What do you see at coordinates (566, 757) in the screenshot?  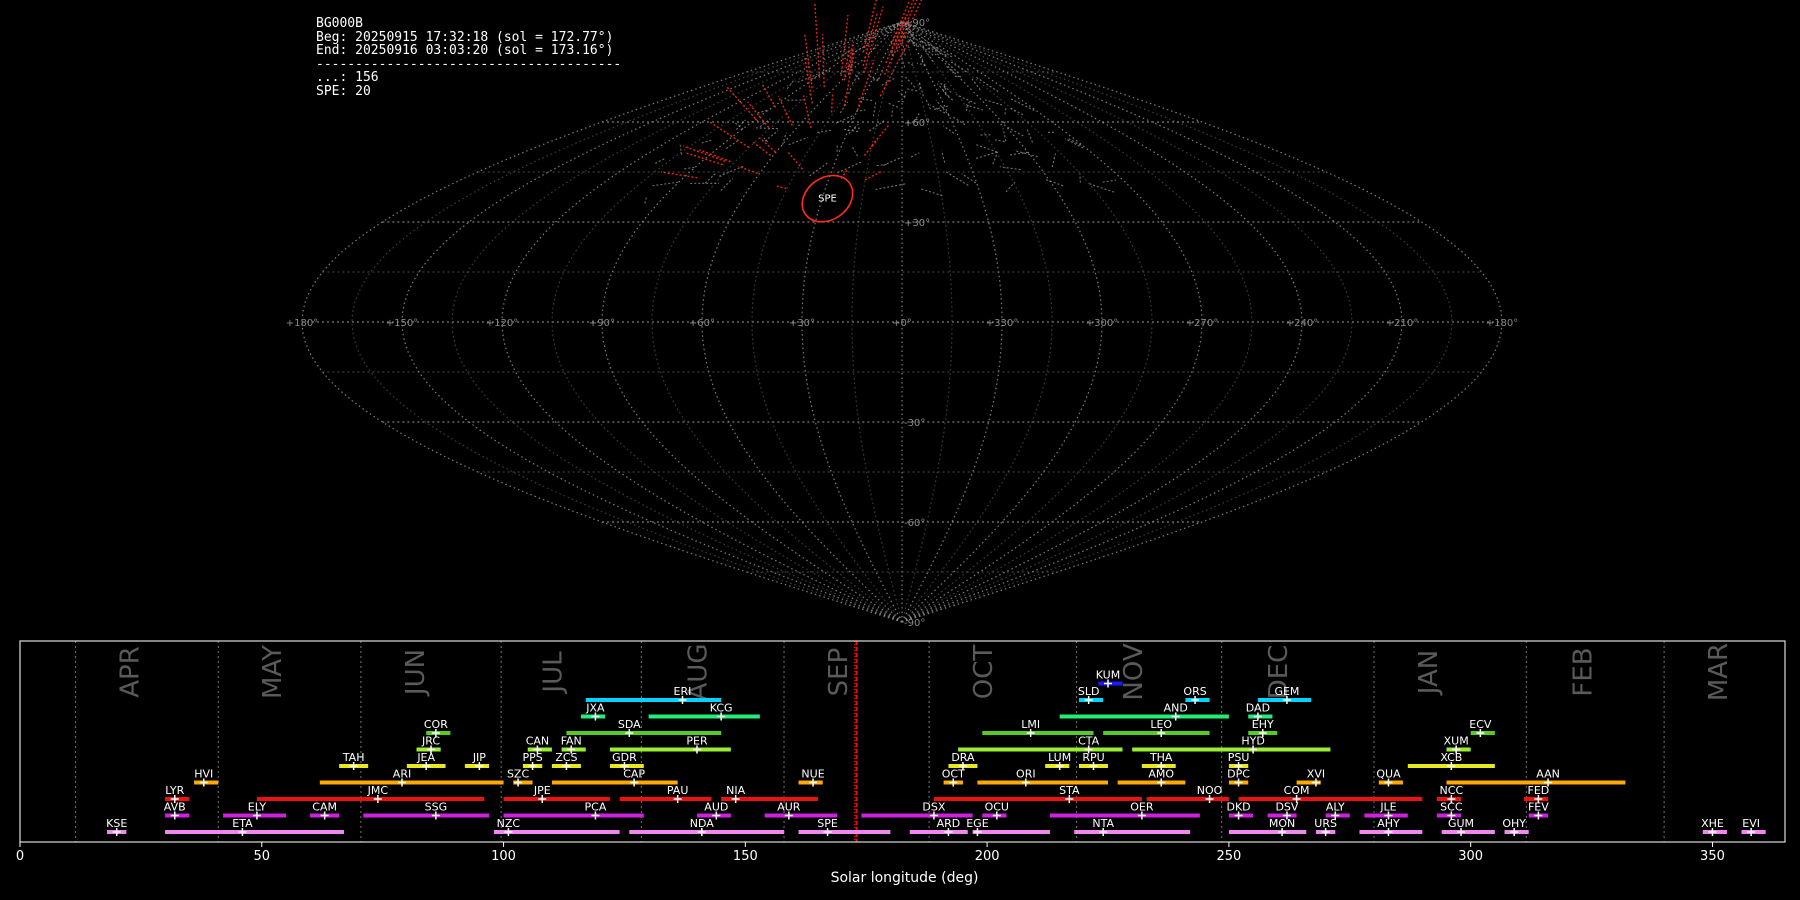 I see `shower-code-label: ZCS` at bounding box center [566, 757].